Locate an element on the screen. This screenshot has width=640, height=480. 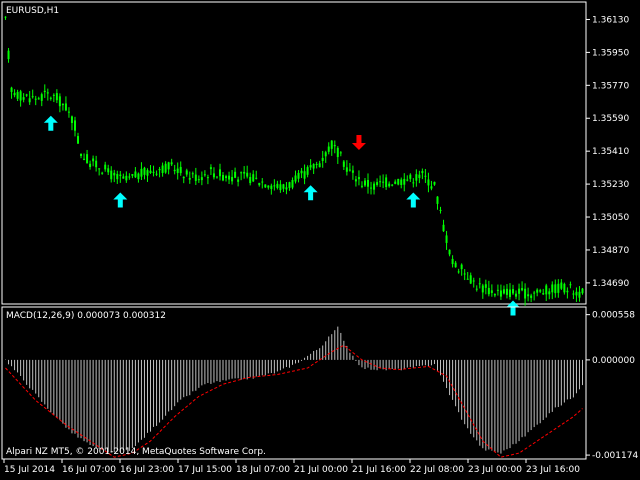
time-tick-label: 17 Jul 15:00 is located at coordinates (205, 470).